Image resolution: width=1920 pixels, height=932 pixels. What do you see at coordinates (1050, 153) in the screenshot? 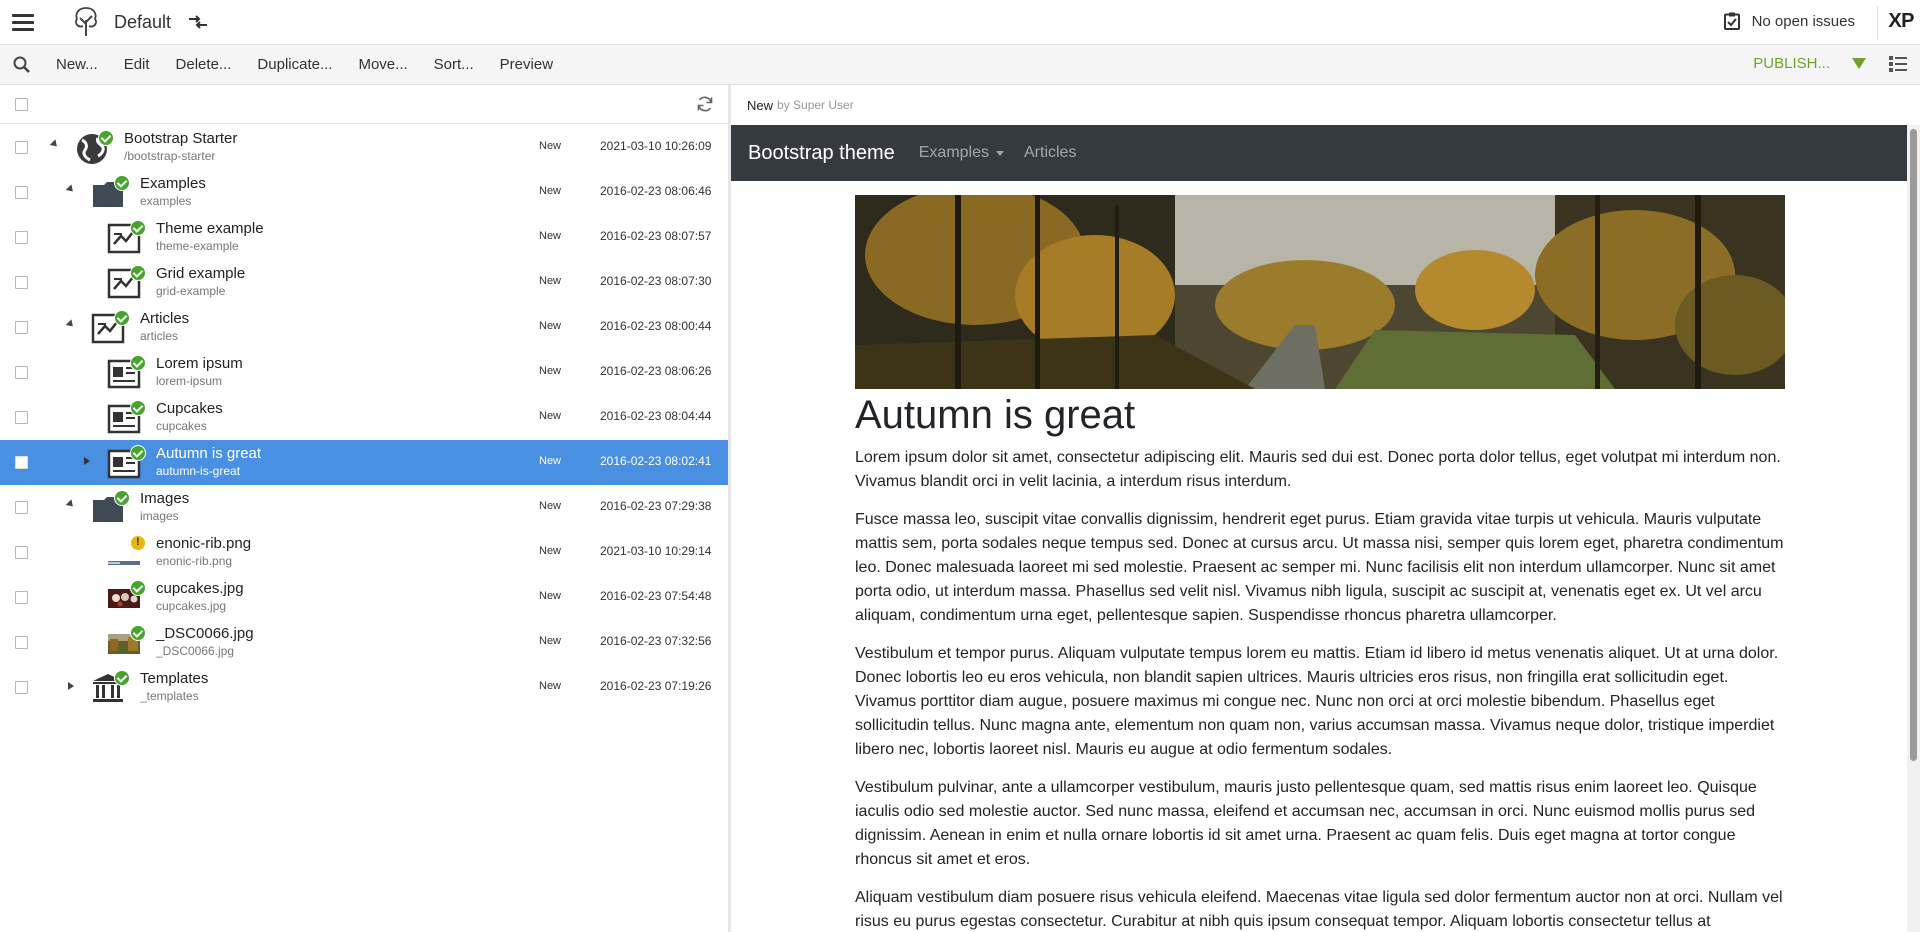
I see `nav-articles-link: Articles` at bounding box center [1050, 153].